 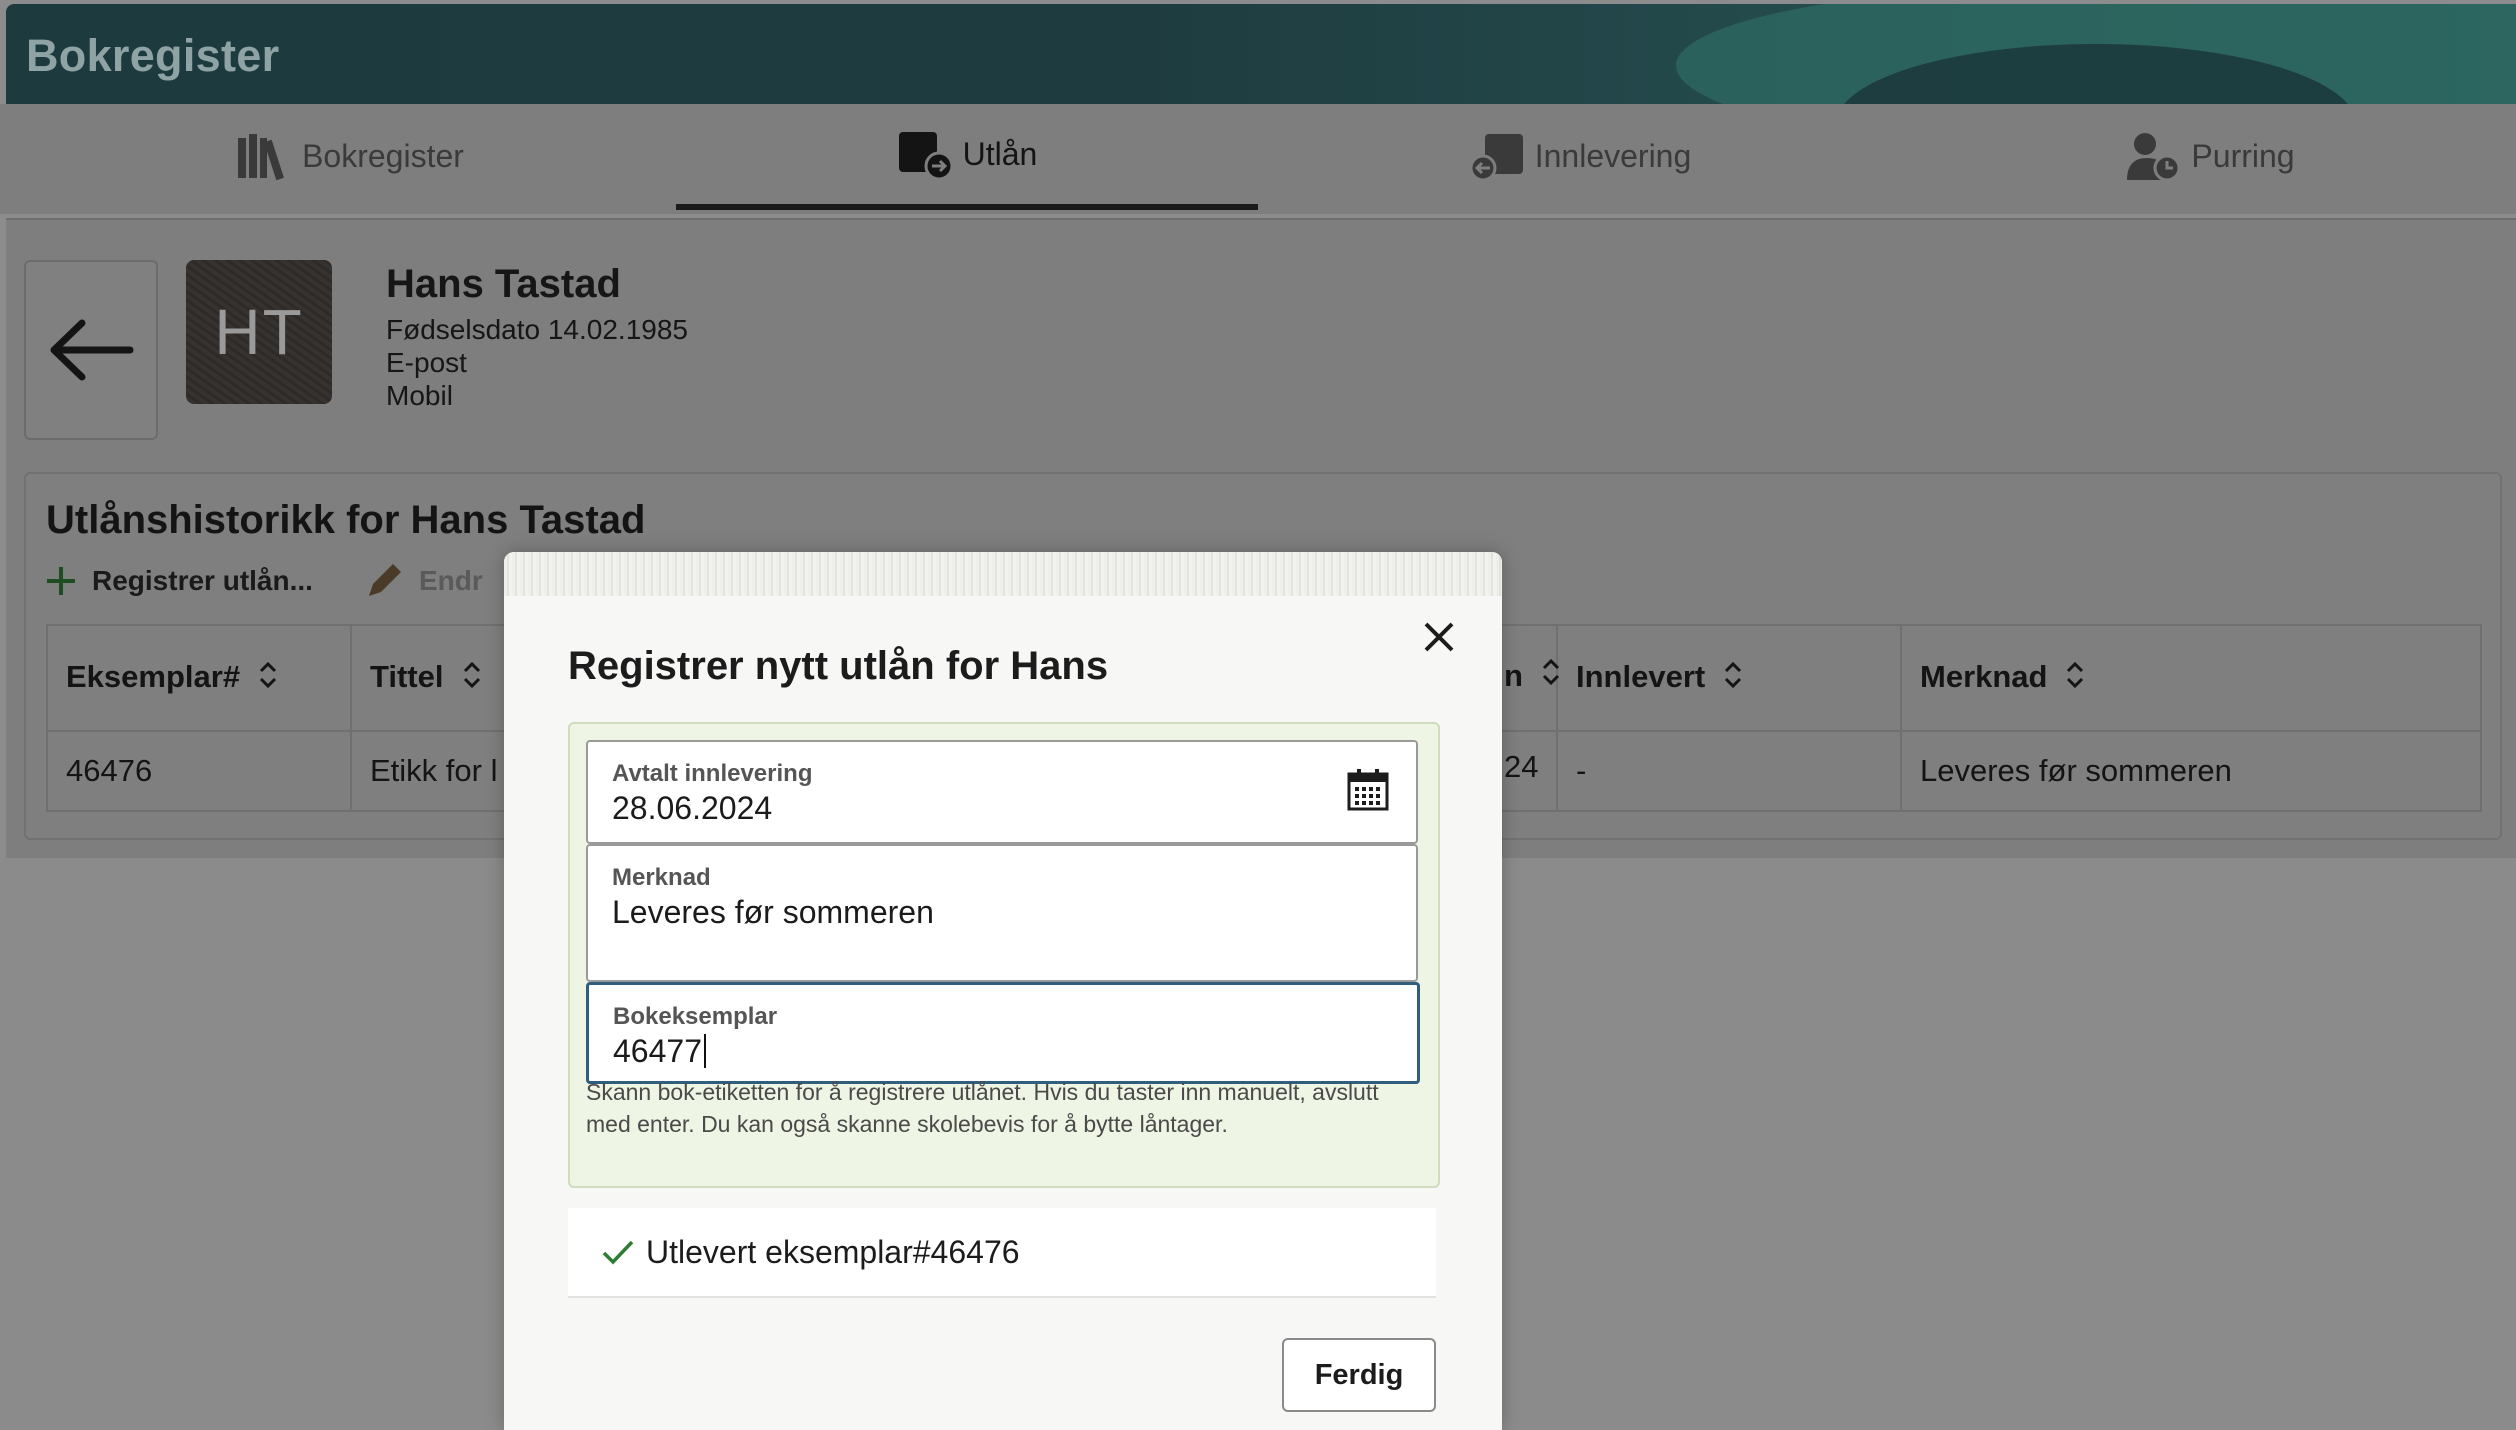 What do you see at coordinates (2153, 156) in the screenshot?
I see `user-clock-icon` at bounding box center [2153, 156].